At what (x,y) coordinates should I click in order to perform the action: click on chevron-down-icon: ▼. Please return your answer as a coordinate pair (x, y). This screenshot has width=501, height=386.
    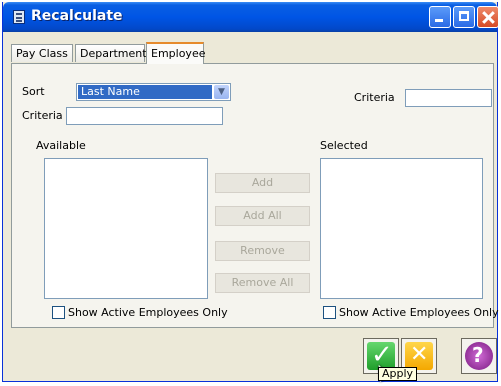
    Looking at the image, I should click on (221, 92).